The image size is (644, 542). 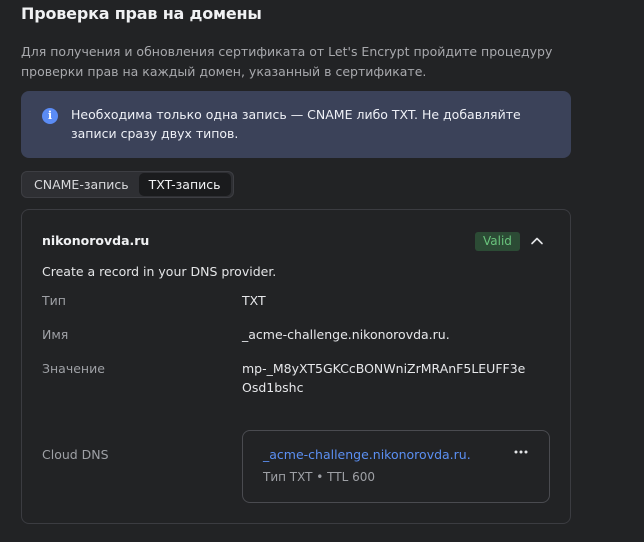 I want to click on dns-record-meta: Тип TXT • TTL 600, so click(x=319, y=477).